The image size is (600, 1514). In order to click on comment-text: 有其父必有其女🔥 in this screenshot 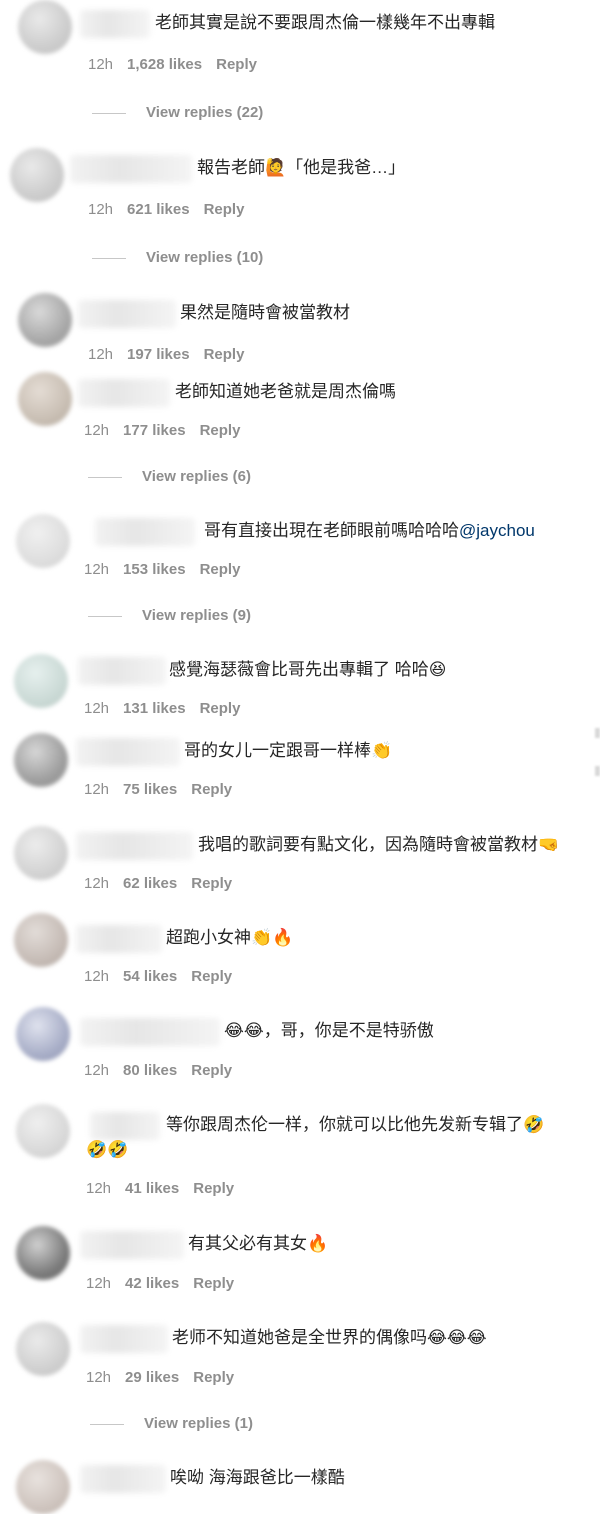, I will do `click(258, 1243)`.